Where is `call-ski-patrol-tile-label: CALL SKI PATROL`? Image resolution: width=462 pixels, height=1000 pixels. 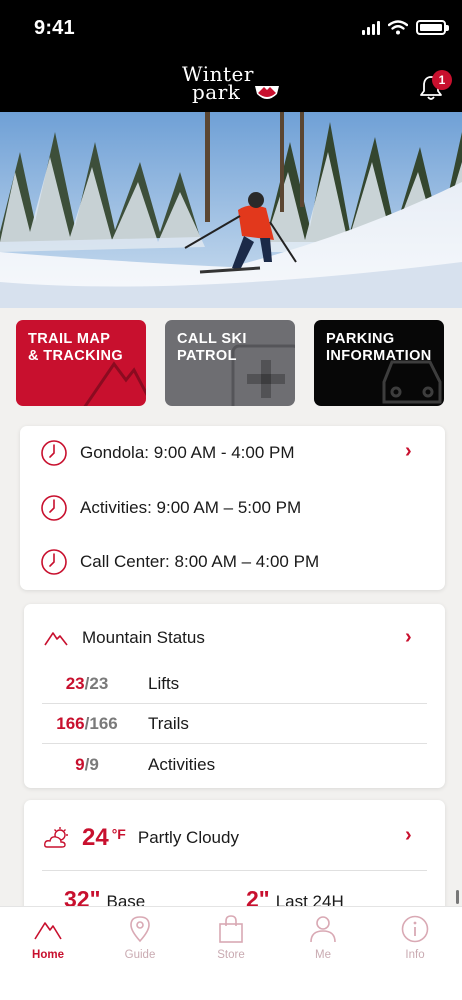
call-ski-patrol-tile-label: CALL SKI PATROL is located at coordinates (212, 347).